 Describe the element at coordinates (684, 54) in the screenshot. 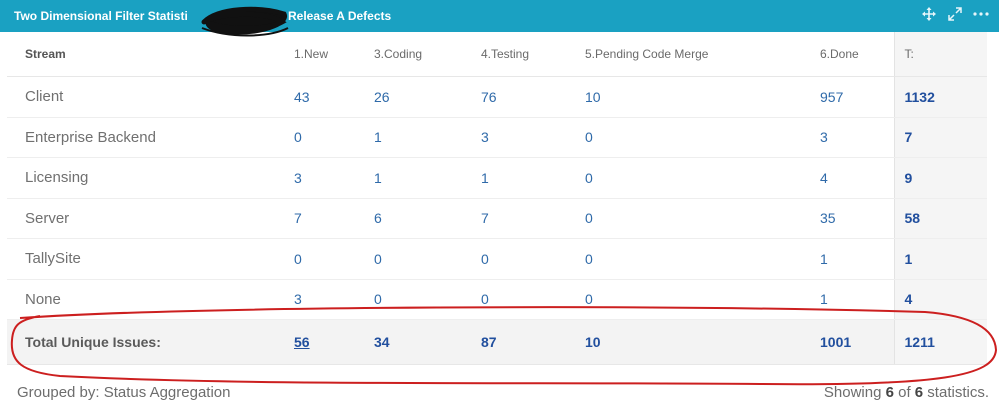

I see `column-header-pending-code-merge: 5.Pending Code Merge` at that location.